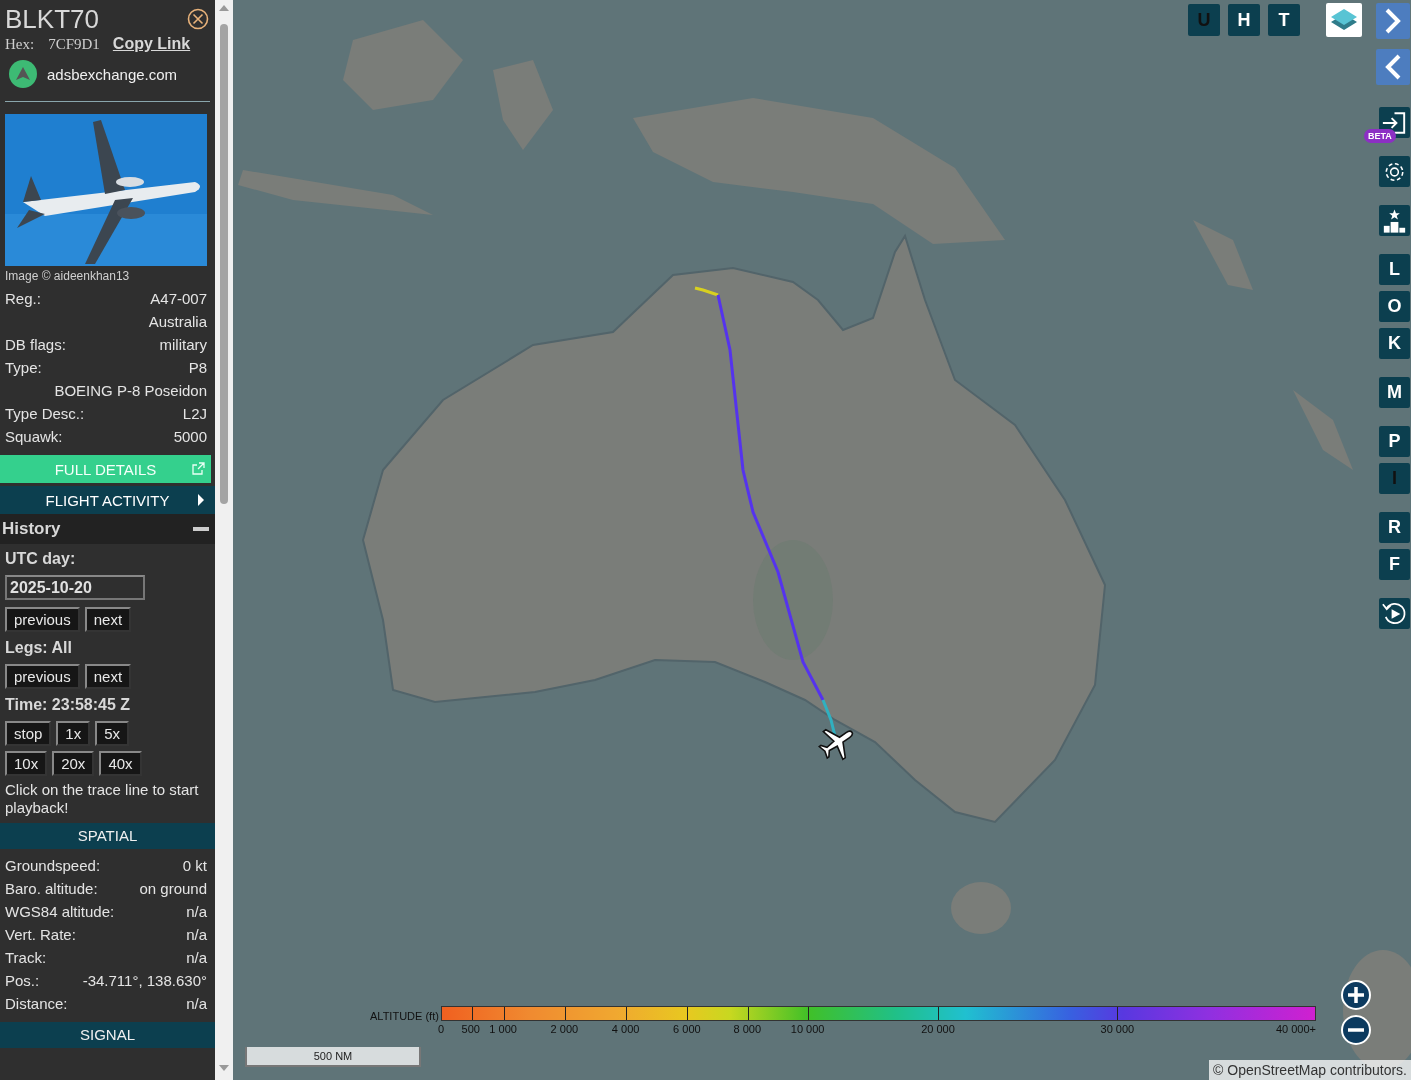 This screenshot has height=1080, width=1411. What do you see at coordinates (107, 500) in the screenshot?
I see `flight-activity-button: FLIGHT ACTIVITY` at bounding box center [107, 500].